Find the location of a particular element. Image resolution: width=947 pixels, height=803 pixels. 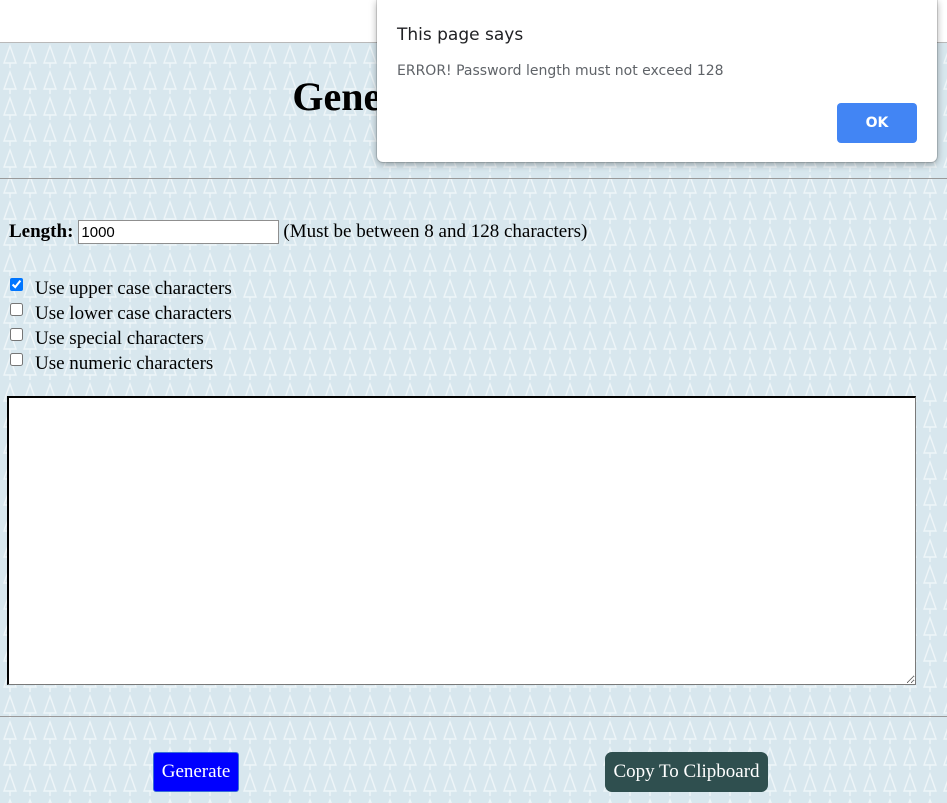

length-hint: (Must be between 8 and 128 characters) is located at coordinates (435, 231).